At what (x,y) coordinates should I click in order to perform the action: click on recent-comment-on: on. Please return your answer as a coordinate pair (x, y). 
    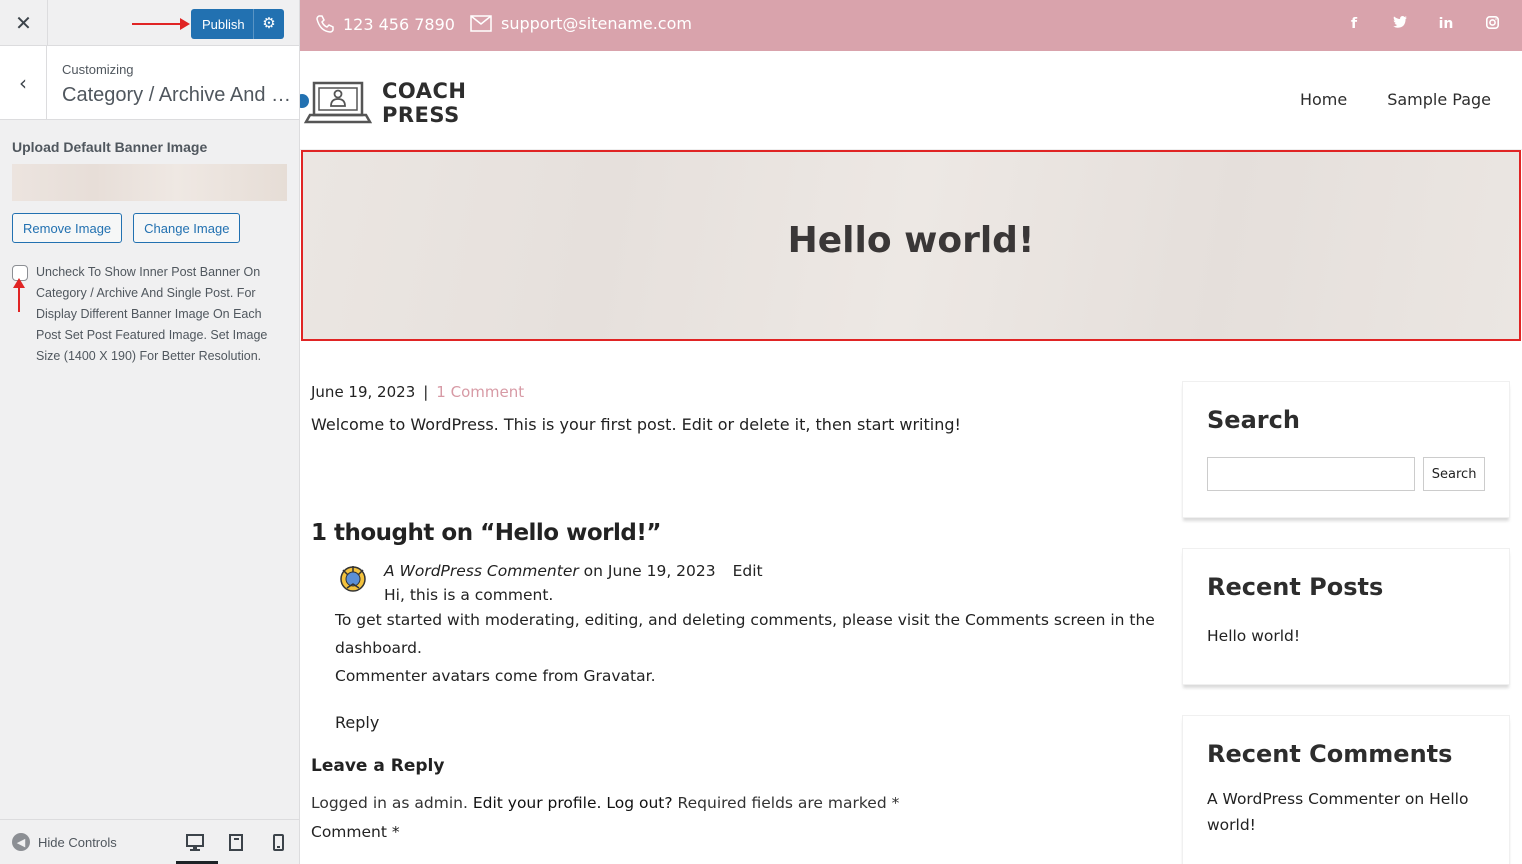
    Looking at the image, I should click on (1414, 799).